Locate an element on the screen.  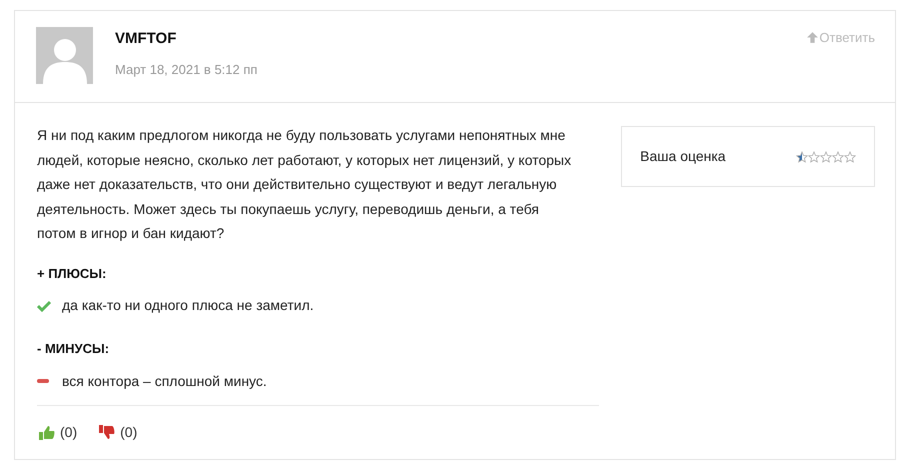
comment-date: Март 18, 2021 в 5:12 пп is located at coordinates (186, 69).